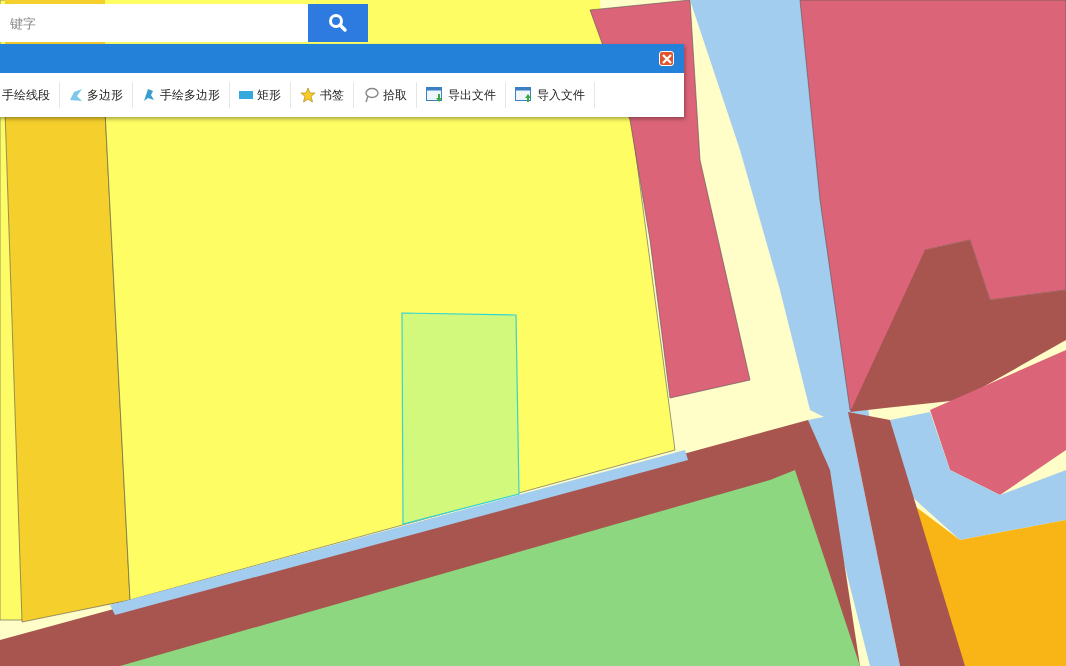 This screenshot has width=1066, height=666. What do you see at coordinates (260, 95) in the screenshot?
I see `toolbar-tool: 矩形` at bounding box center [260, 95].